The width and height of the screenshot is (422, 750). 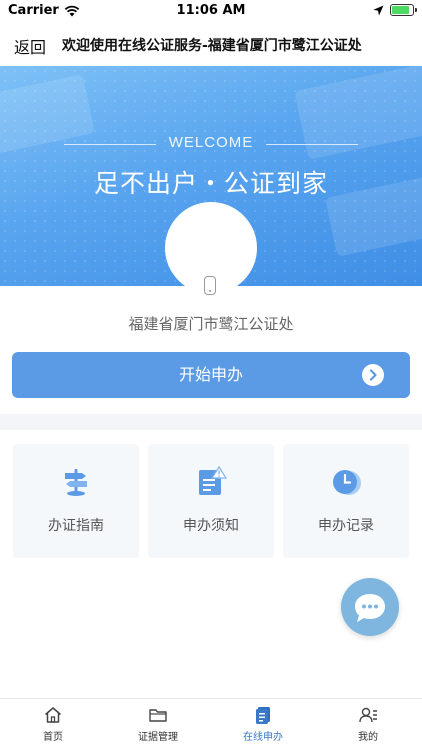 I want to click on chevron-right-icon, so click(x=373, y=375).